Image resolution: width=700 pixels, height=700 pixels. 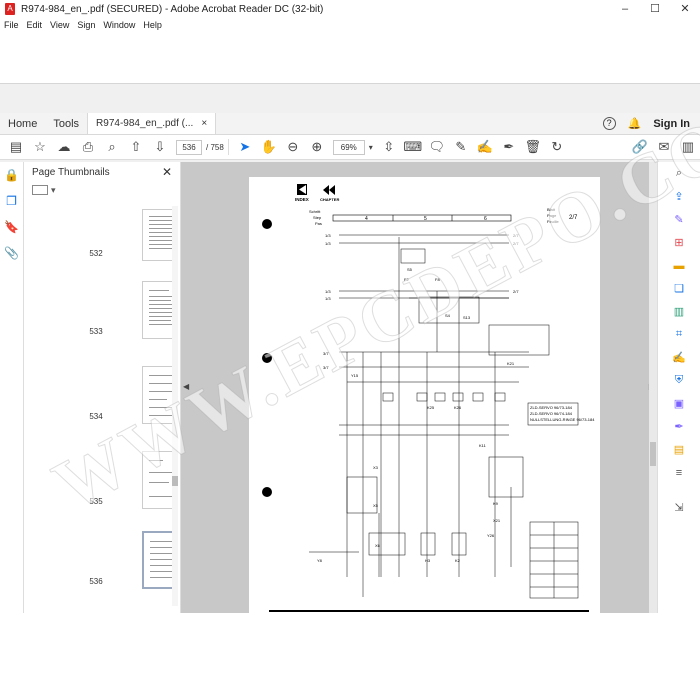 What do you see at coordinates (653, 454) in the screenshot?
I see `document-scroll-thumb` at bounding box center [653, 454].